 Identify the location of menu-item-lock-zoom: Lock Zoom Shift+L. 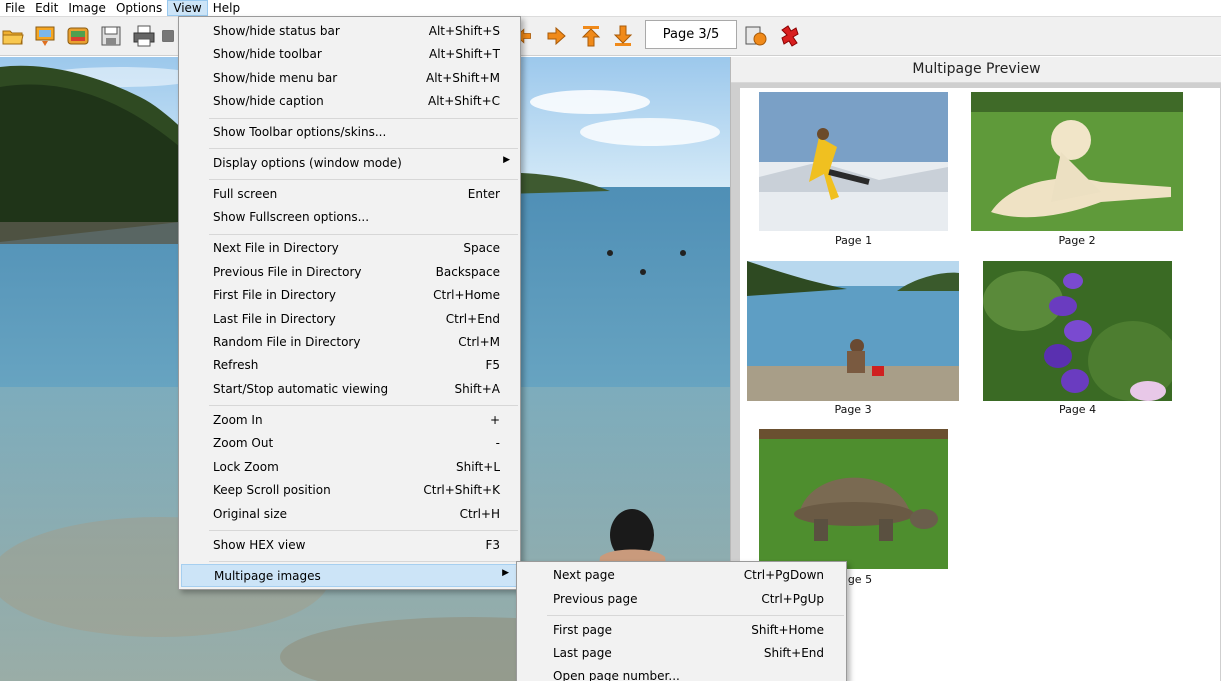
(349, 467).